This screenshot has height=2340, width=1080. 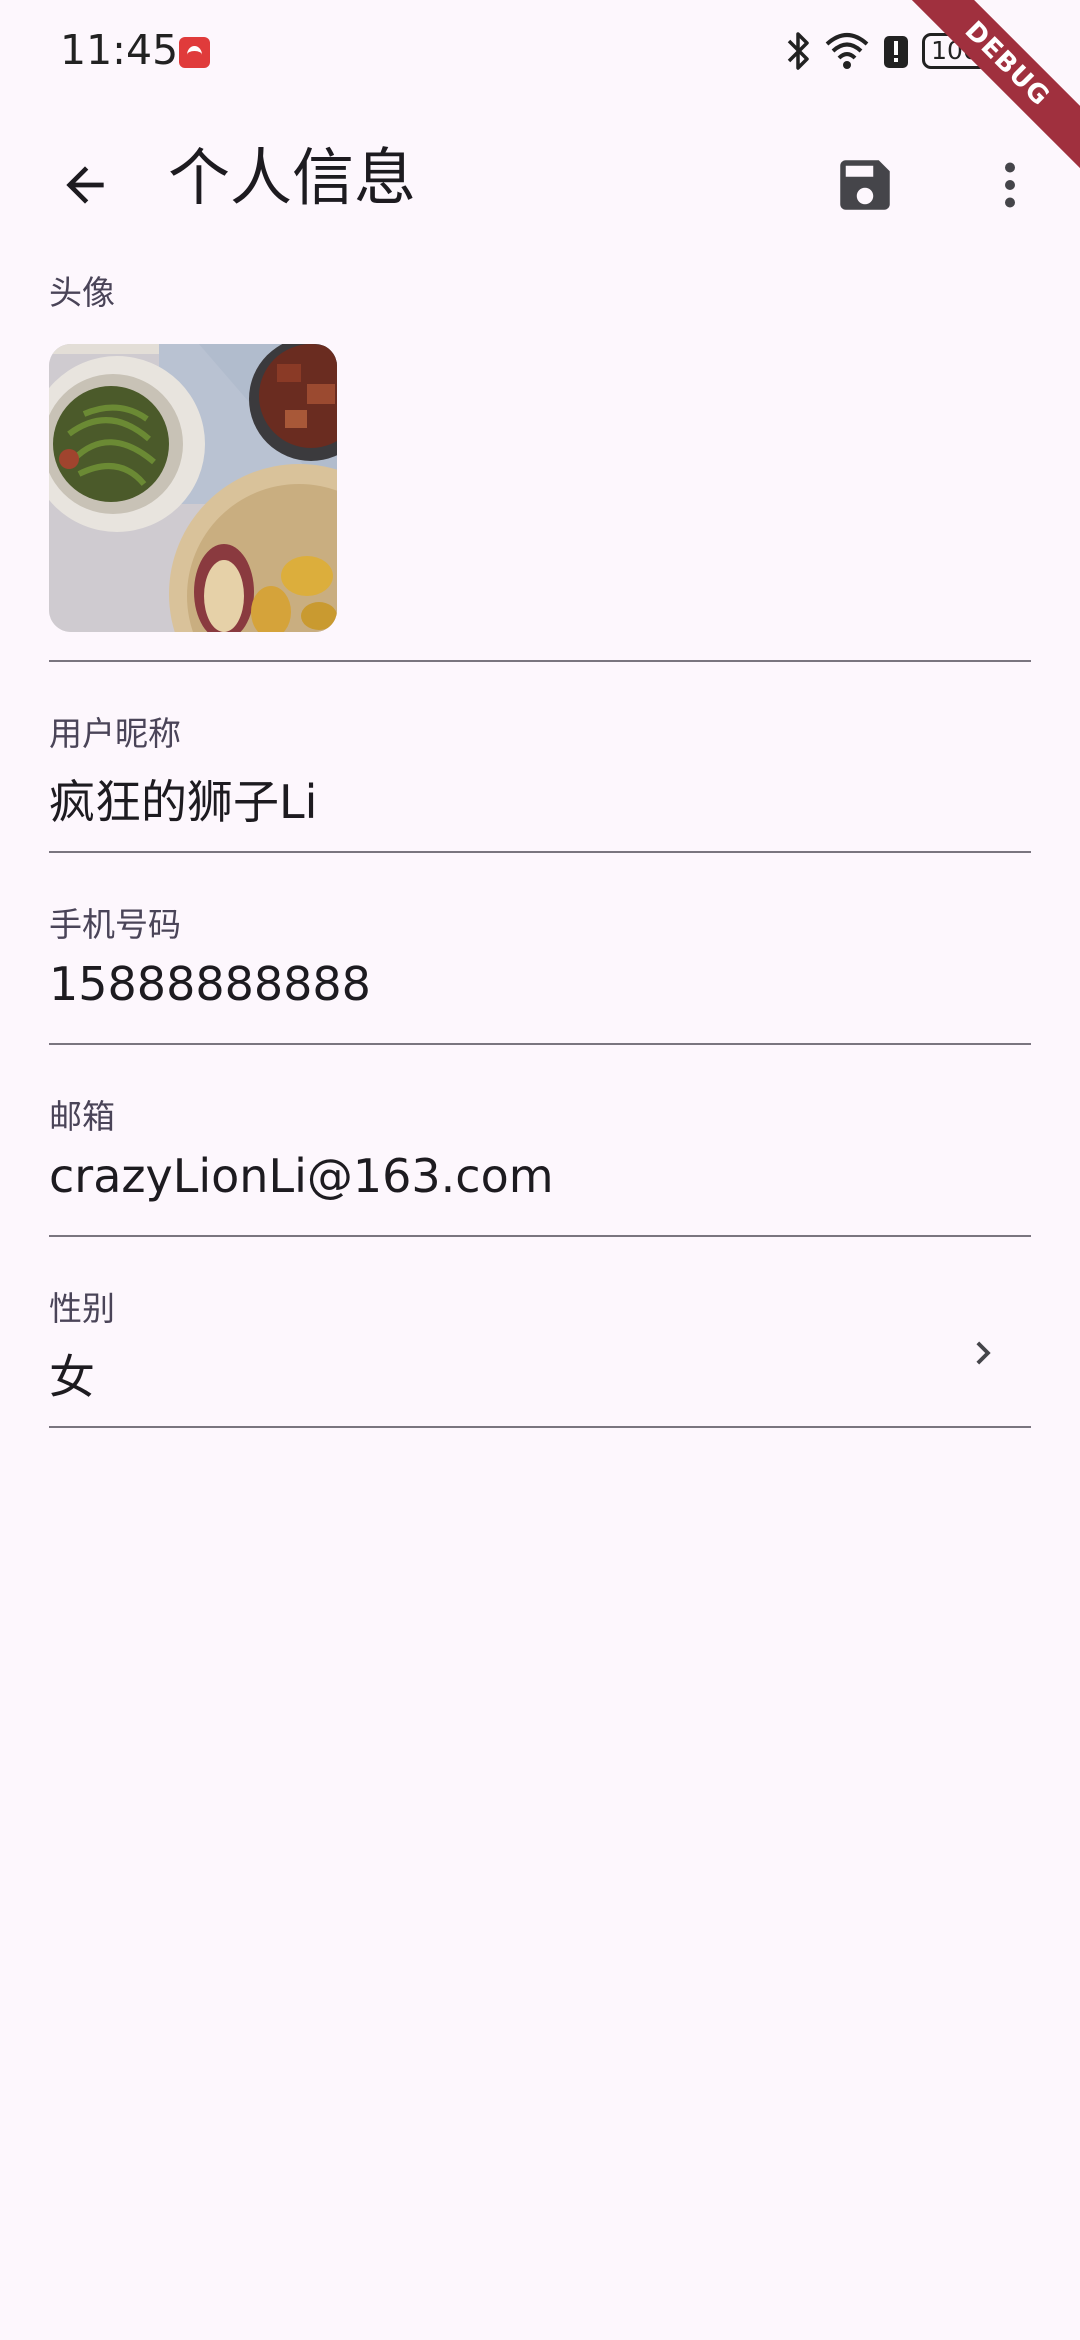 What do you see at coordinates (115, 733) in the screenshot?
I see `nickname-label: 用户昵称` at bounding box center [115, 733].